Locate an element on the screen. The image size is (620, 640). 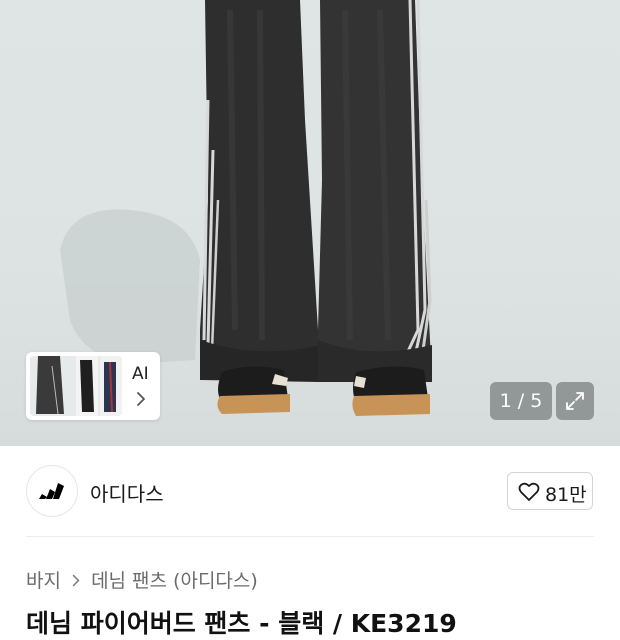
breadcrumb-item-pants: 바지 is located at coordinates (43, 581).